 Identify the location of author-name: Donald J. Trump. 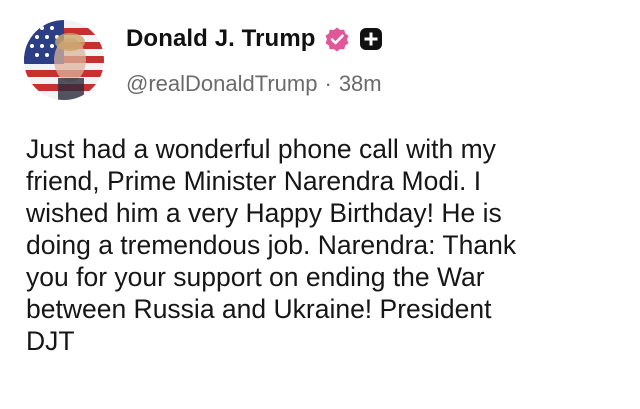
(221, 39).